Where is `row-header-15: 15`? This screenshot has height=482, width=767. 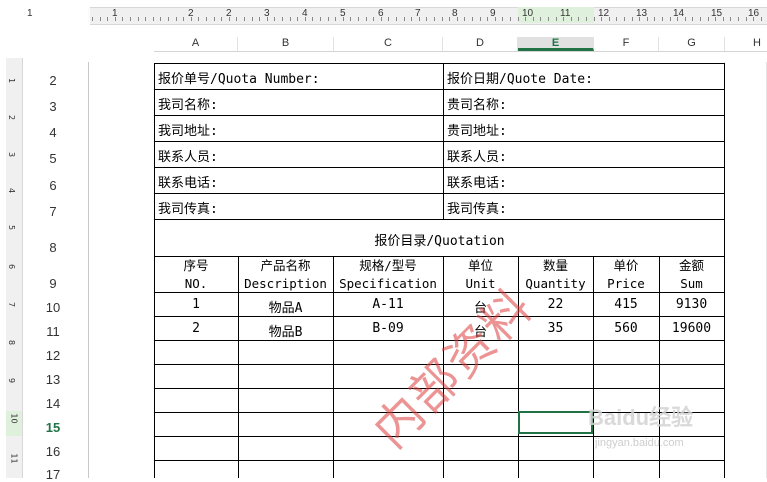
row-header-15: 15 is located at coordinates (53, 427).